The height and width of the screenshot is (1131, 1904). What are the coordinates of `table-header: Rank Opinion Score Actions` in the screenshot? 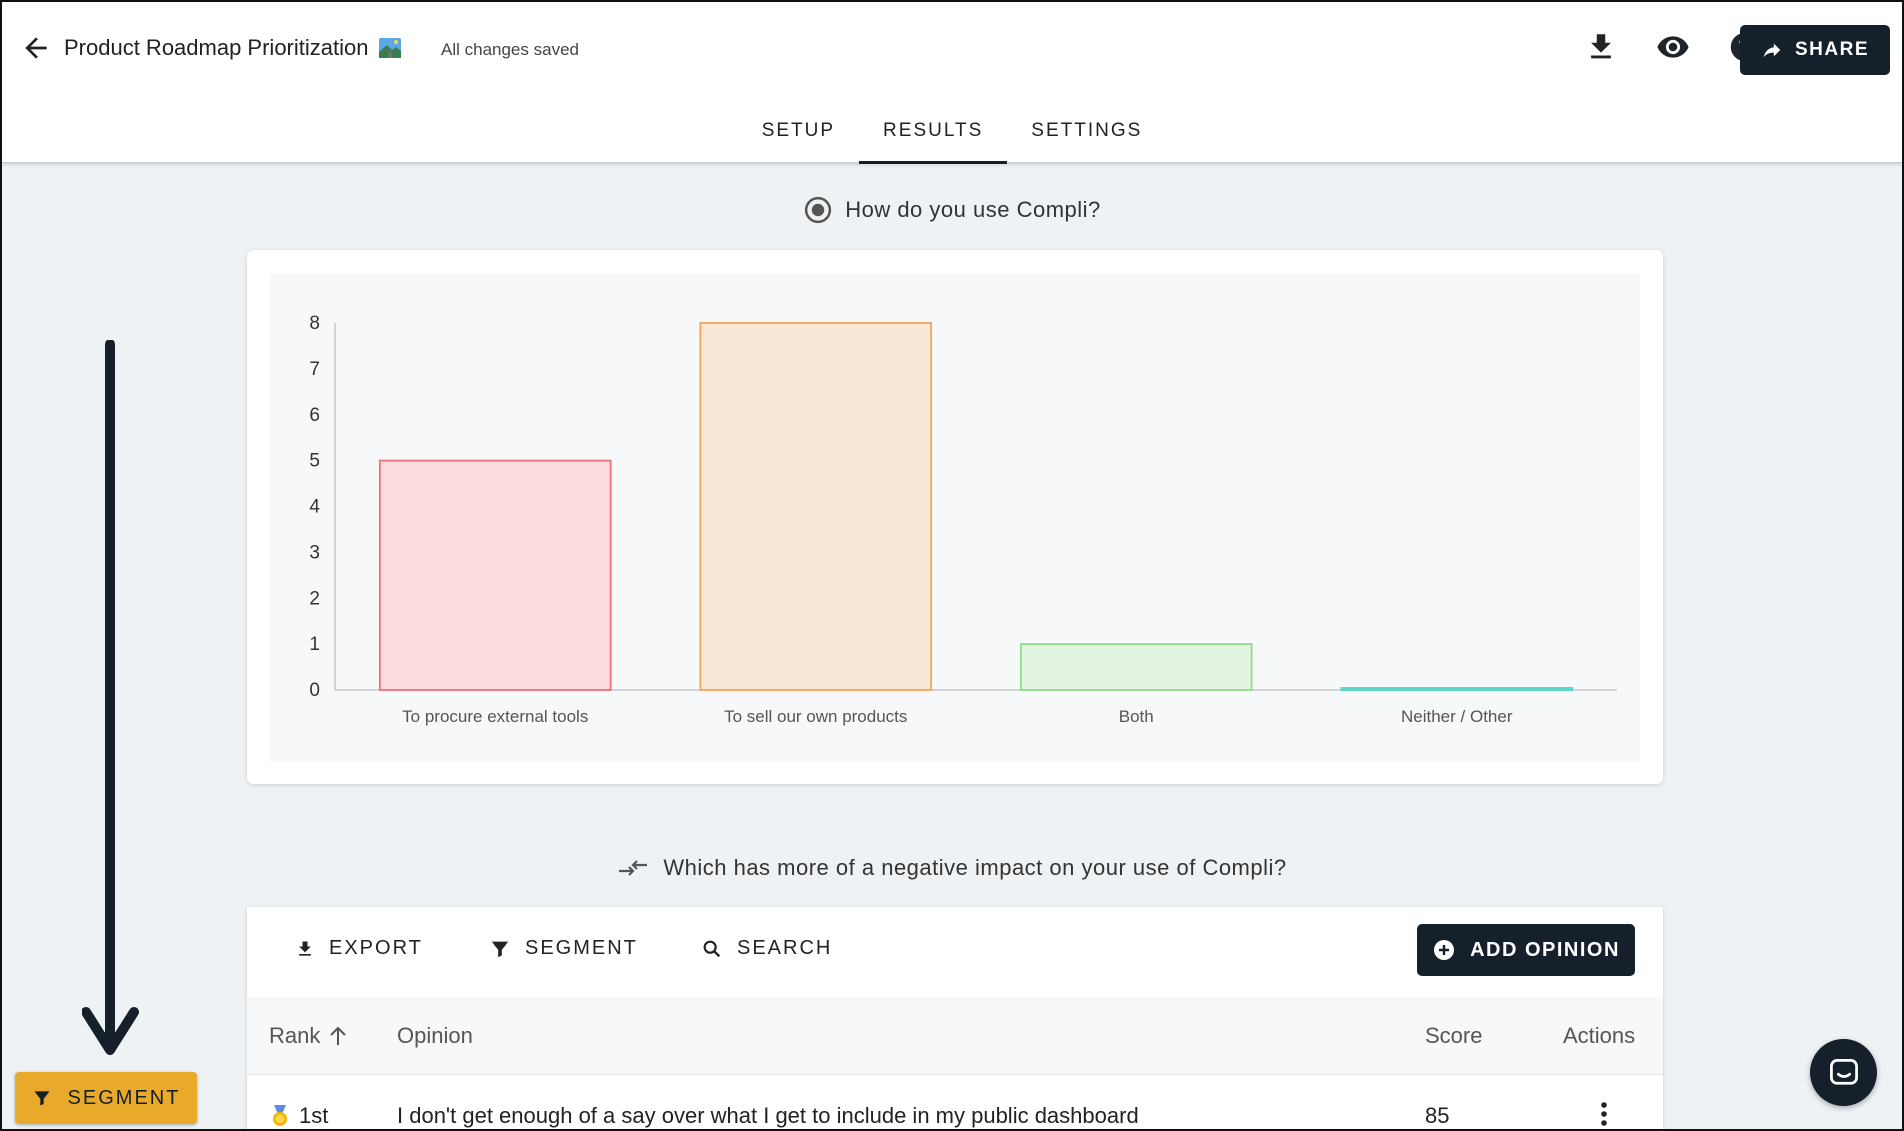 It's located at (955, 1036).